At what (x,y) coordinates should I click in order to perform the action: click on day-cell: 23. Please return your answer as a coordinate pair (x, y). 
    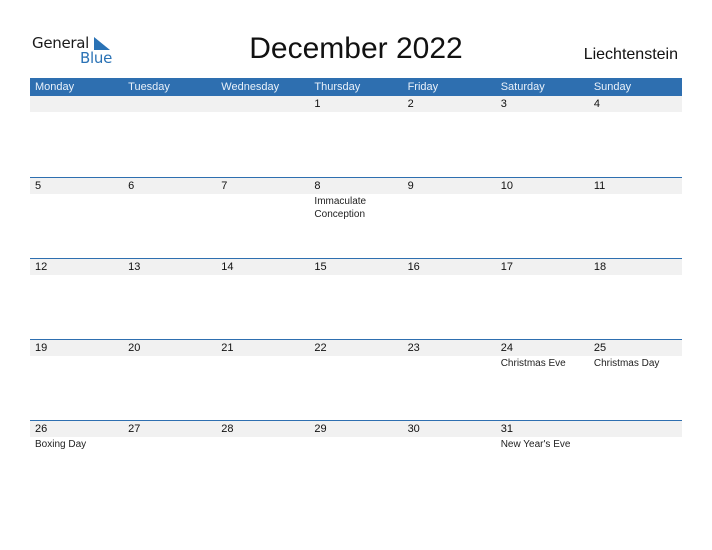
    Looking at the image, I should click on (449, 355).